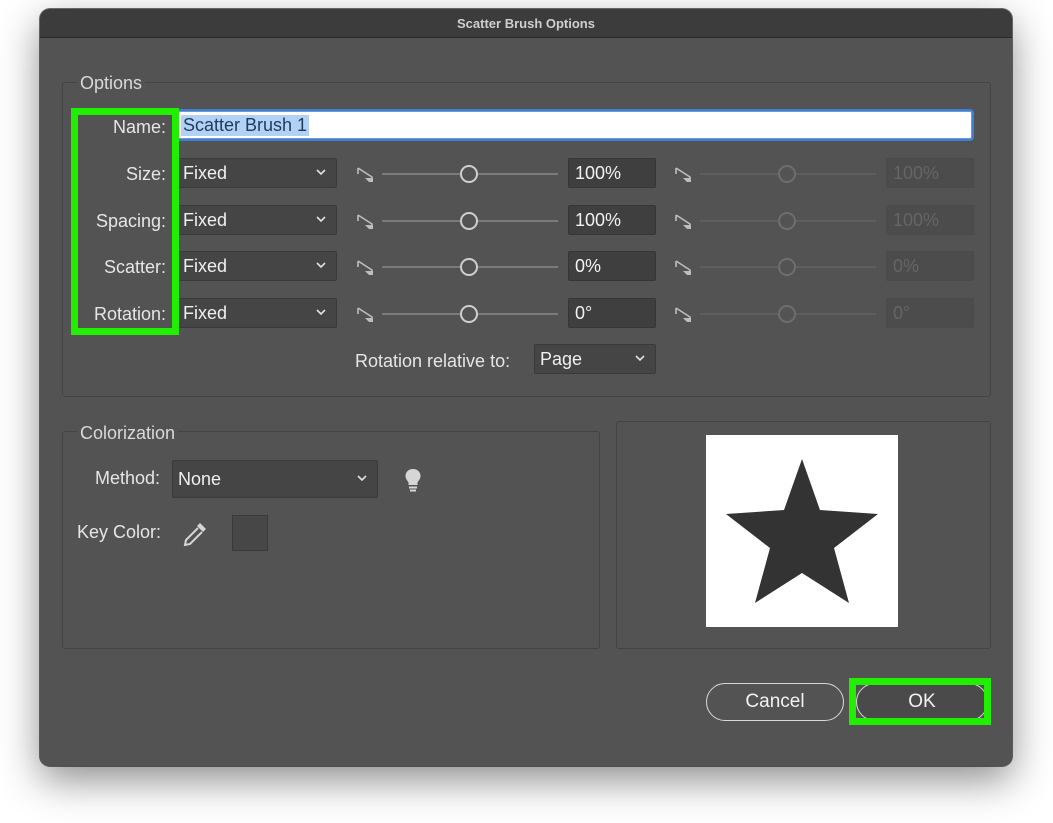  I want to click on scatter-max-value-field: 0%, so click(930, 266).